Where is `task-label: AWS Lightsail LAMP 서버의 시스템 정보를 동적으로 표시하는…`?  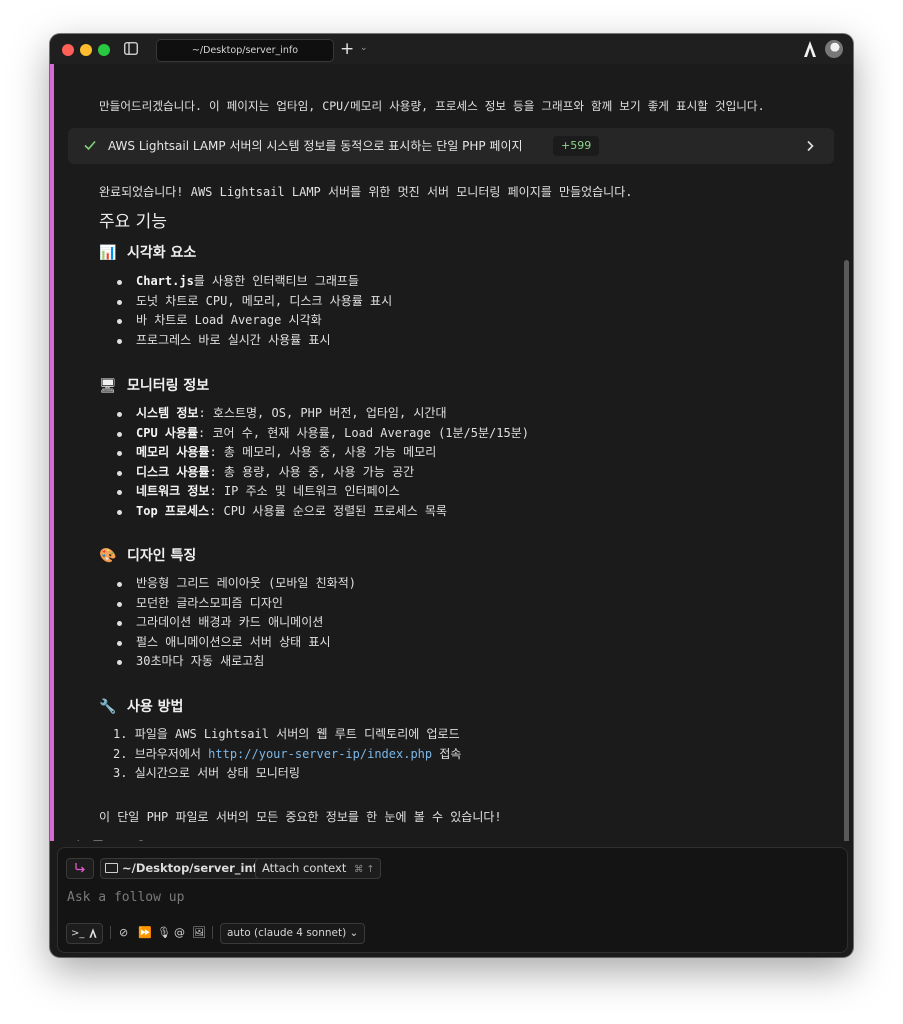 task-label: AWS Lightsail LAMP 서버의 시스템 정보를 동적으로 표시하는… is located at coordinates (315, 146).